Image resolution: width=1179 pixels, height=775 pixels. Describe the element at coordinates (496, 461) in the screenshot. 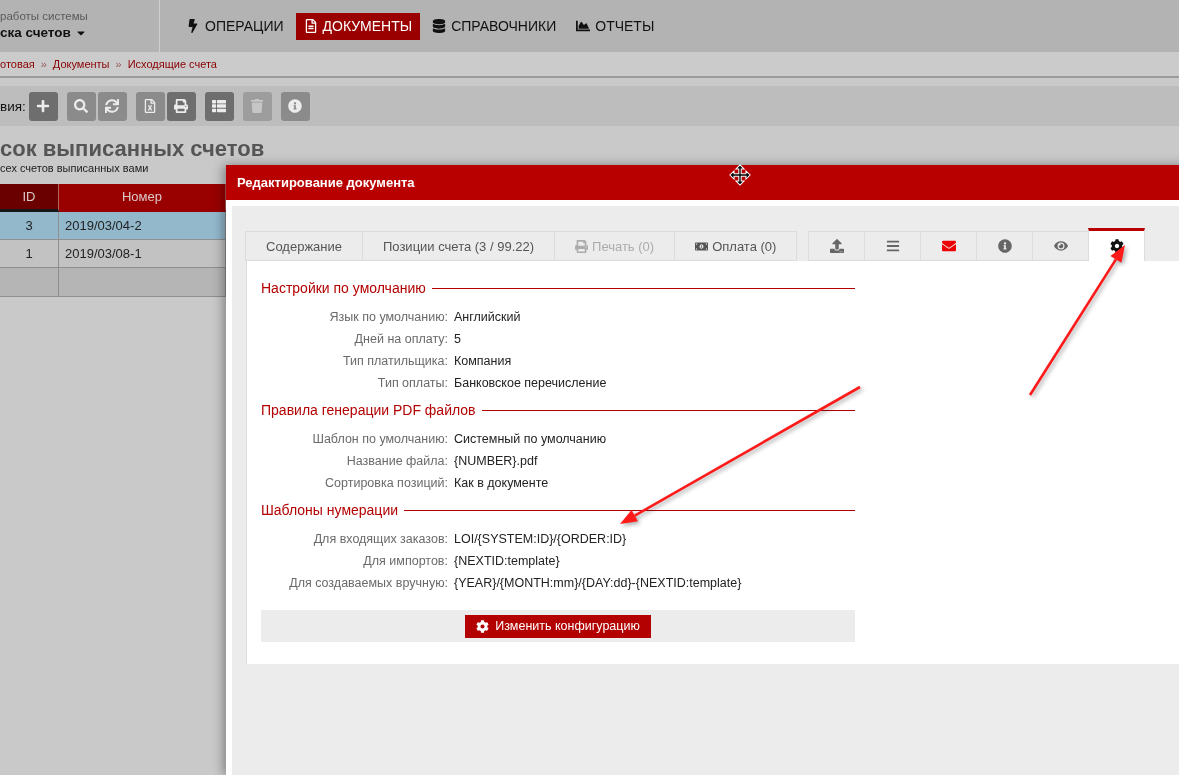

I see `field-value: {NUMBER}.pdf` at that location.